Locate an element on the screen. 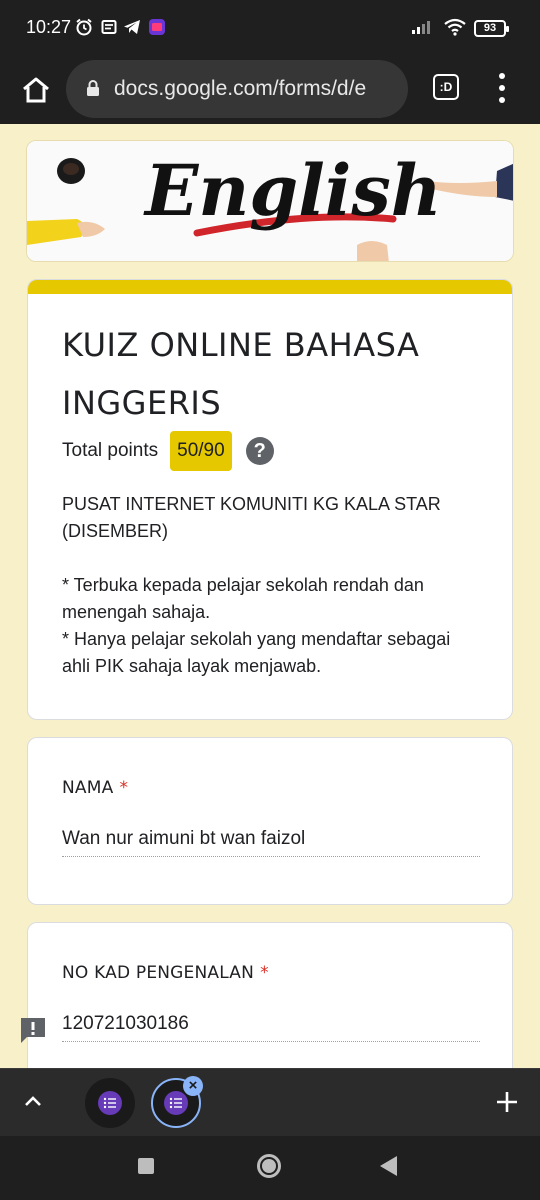 The width and height of the screenshot is (540, 1200). question-card-ic-number: NO KAD PENGENALAN * 120721030186 is located at coordinates (270, 995).